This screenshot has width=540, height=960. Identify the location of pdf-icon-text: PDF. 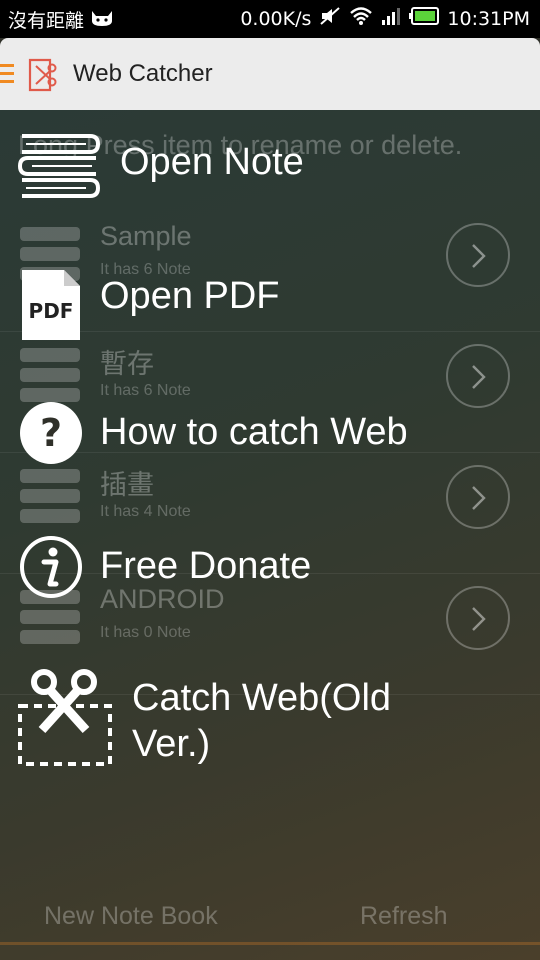
(51, 311).